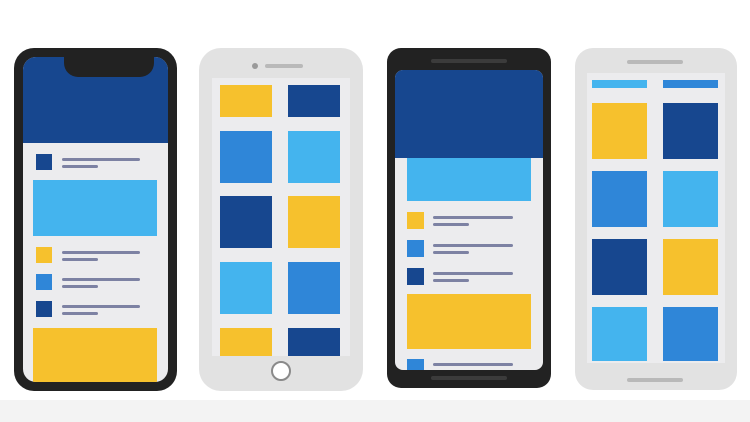  I want to click on bottom-bar, so click(655, 380).